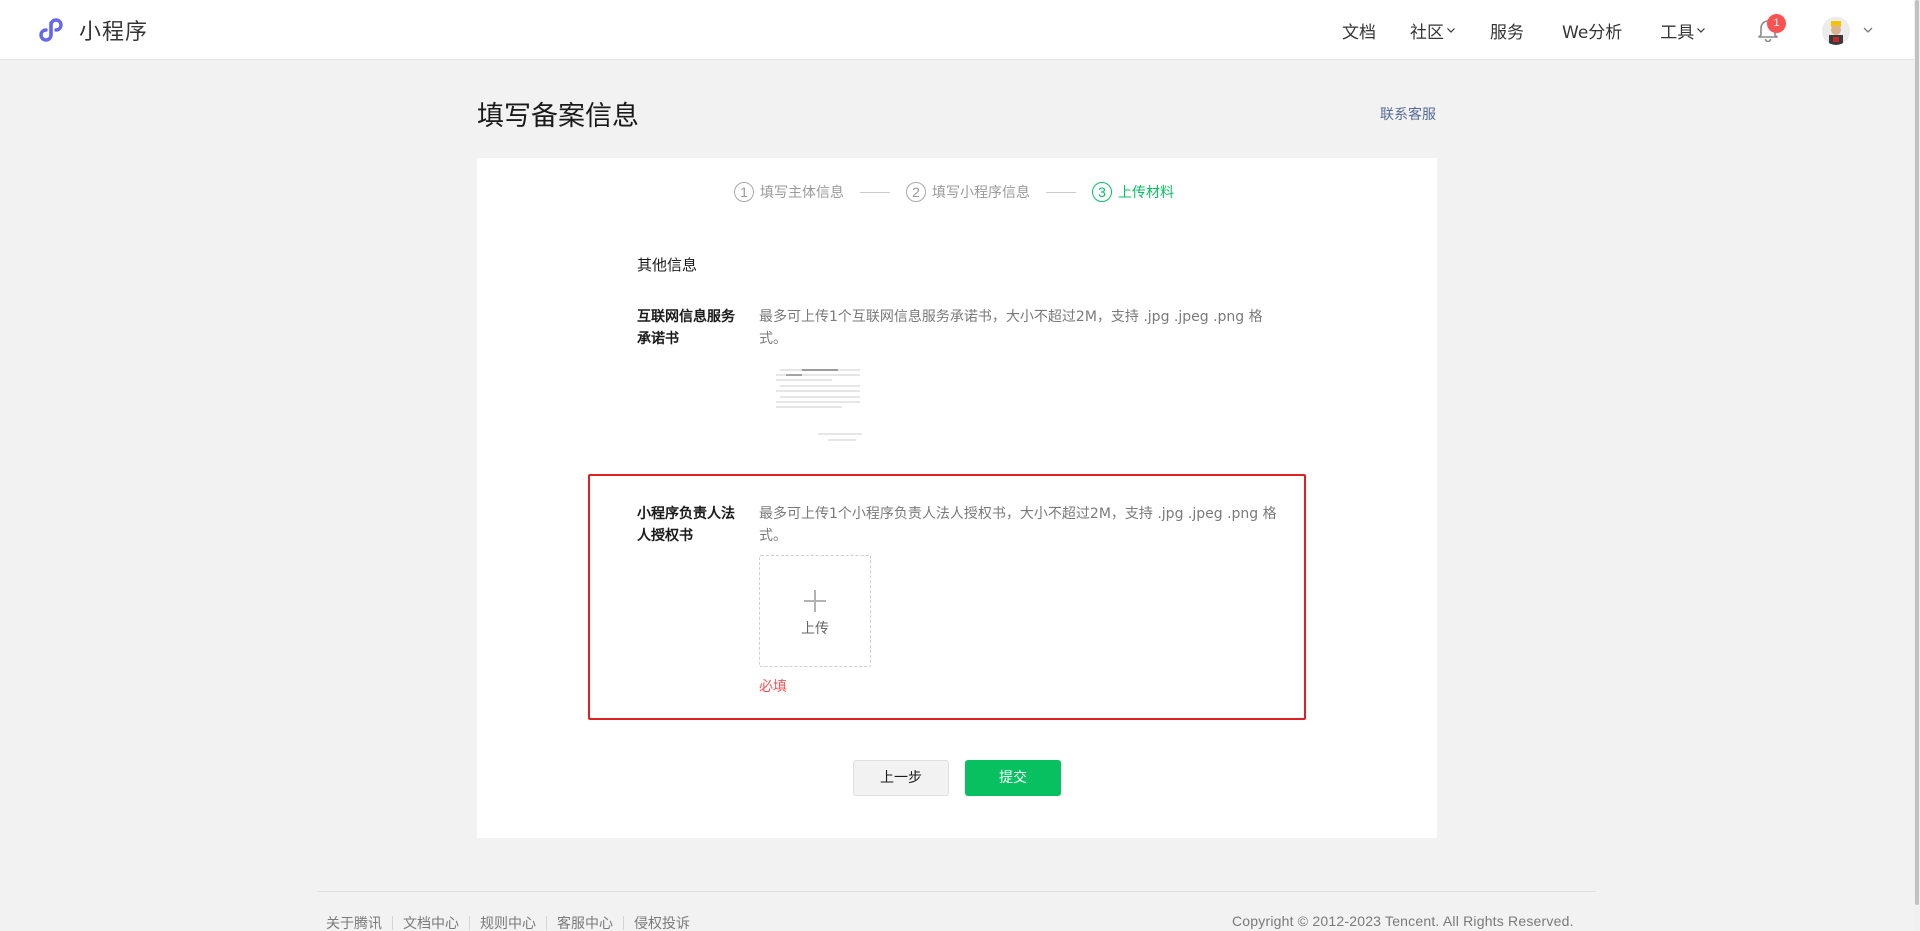  I want to click on section-title: 其他信息, so click(667, 265).